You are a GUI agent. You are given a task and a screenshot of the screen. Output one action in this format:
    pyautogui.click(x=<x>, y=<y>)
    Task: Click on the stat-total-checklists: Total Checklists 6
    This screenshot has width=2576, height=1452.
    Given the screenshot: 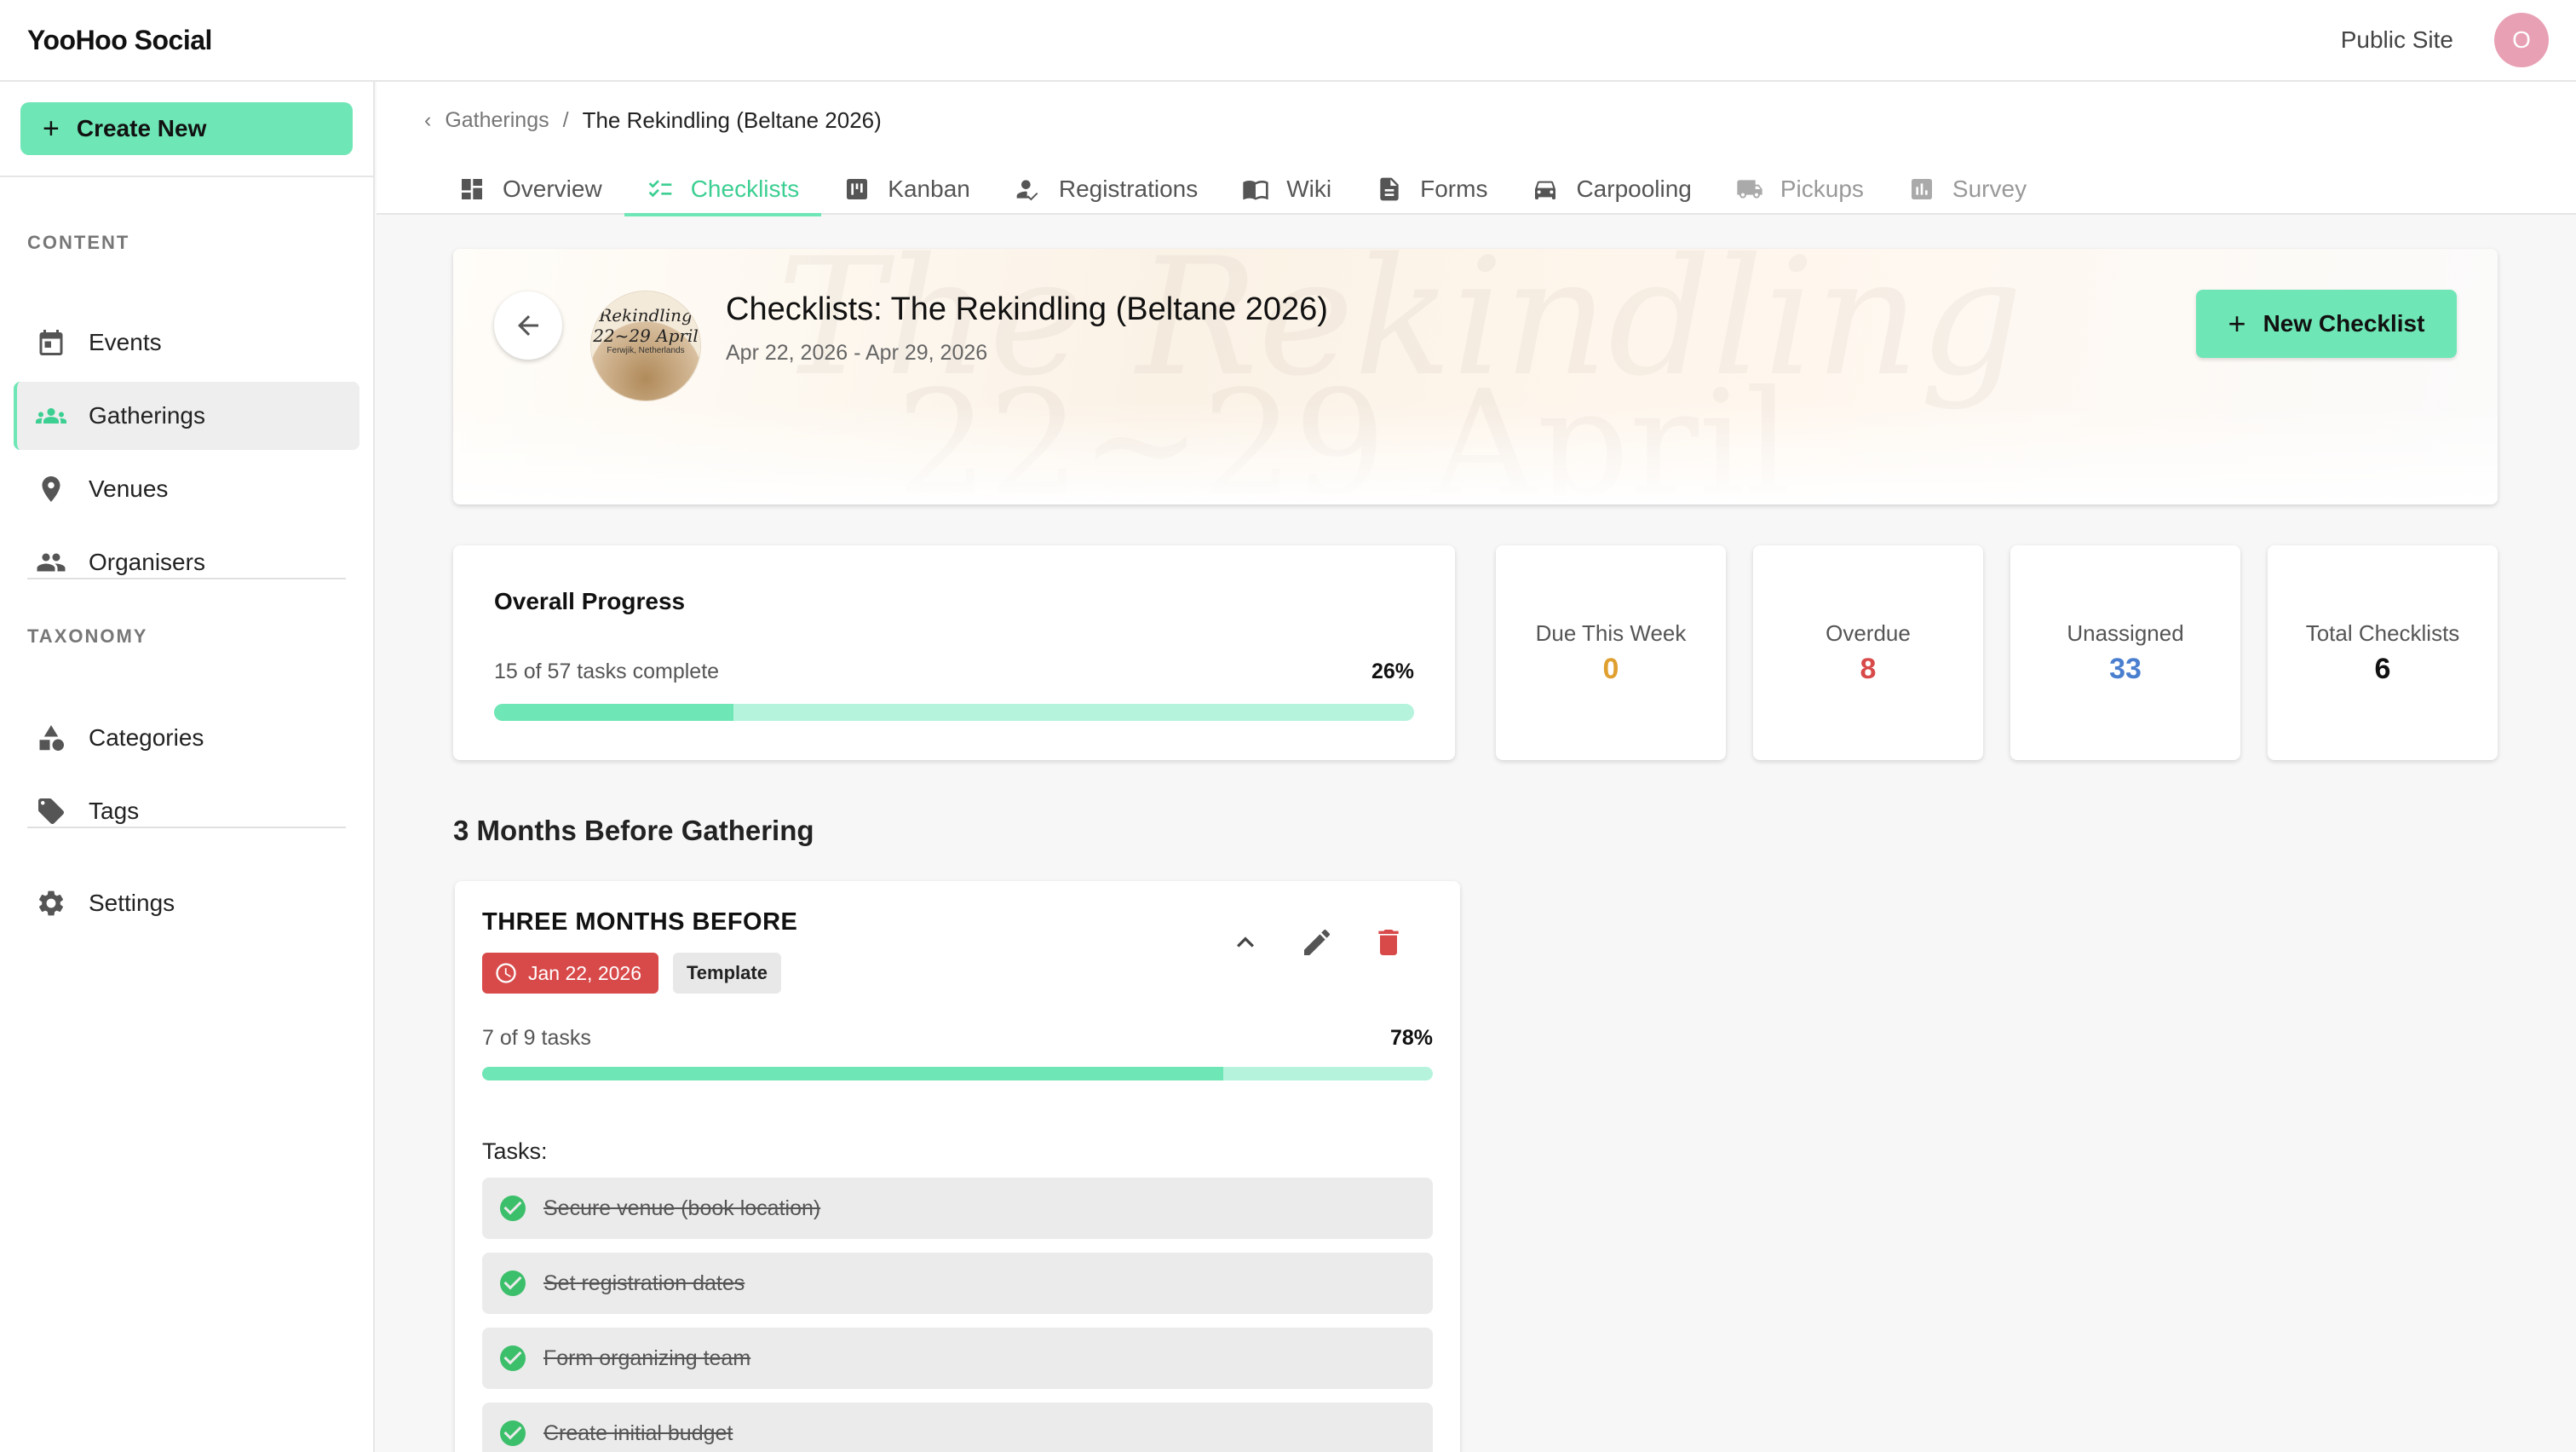 What is the action you would take?
    pyautogui.click(x=2383, y=653)
    